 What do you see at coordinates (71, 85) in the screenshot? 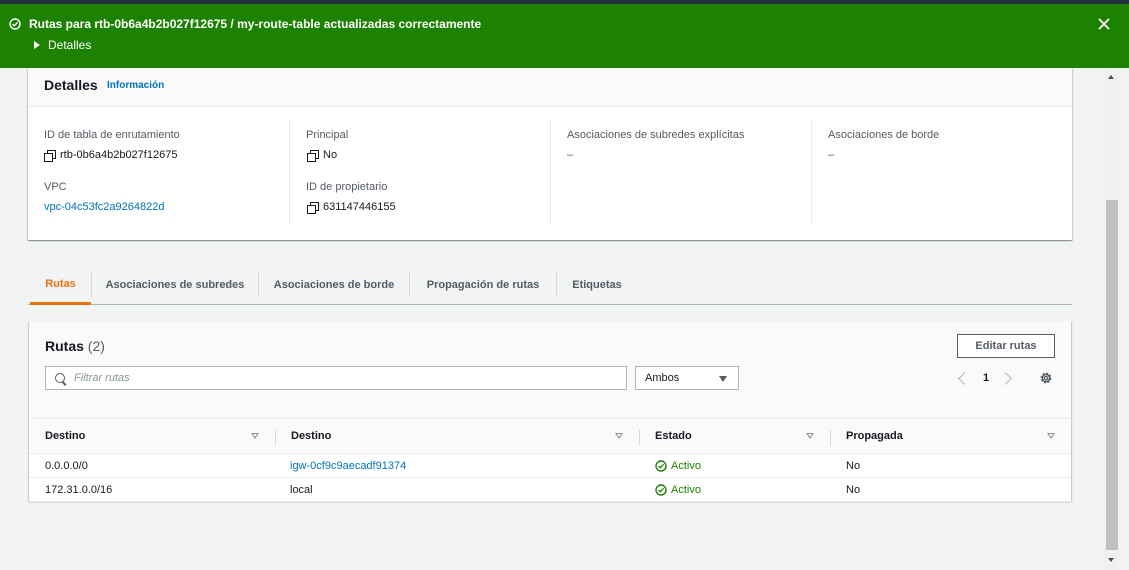
I see `details-title: Detalles` at bounding box center [71, 85].